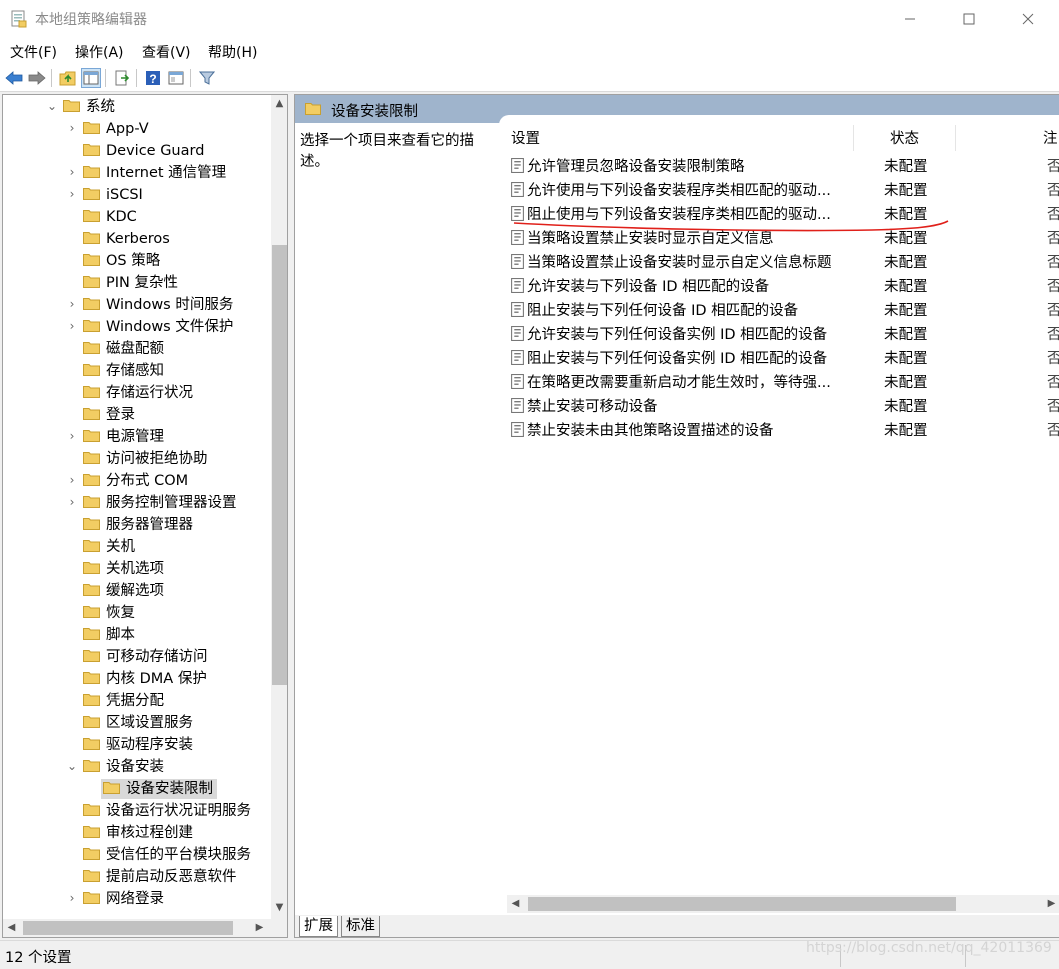  What do you see at coordinates (742, 904) in the screenshot?
I see `list-hscroll-thumb` at bounding box center [742, 904].